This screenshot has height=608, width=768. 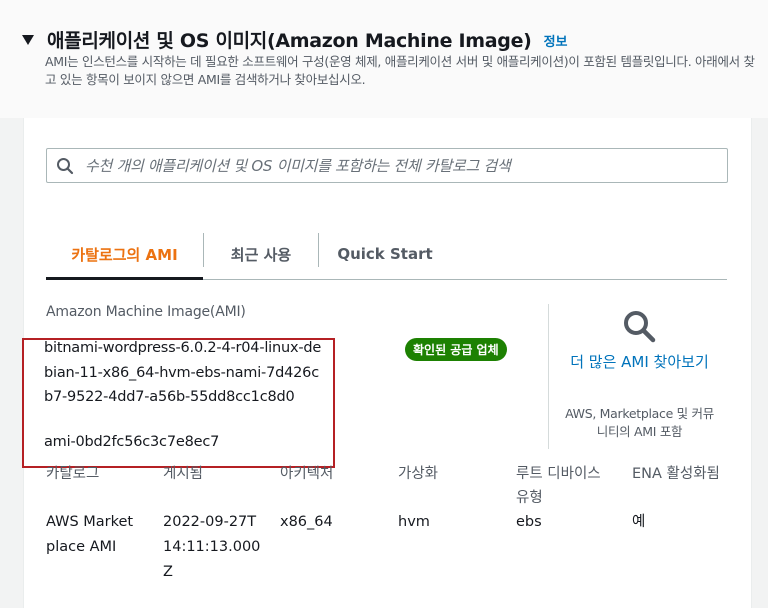 I want to click on attribute-value: x86_64, so click(x=306, y=522).